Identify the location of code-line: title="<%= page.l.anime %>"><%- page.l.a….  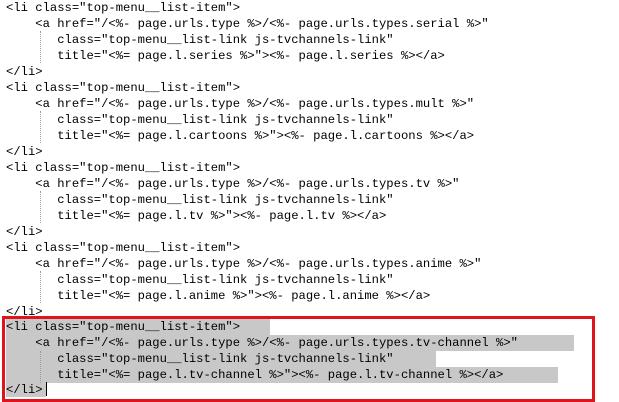
(218, 296).